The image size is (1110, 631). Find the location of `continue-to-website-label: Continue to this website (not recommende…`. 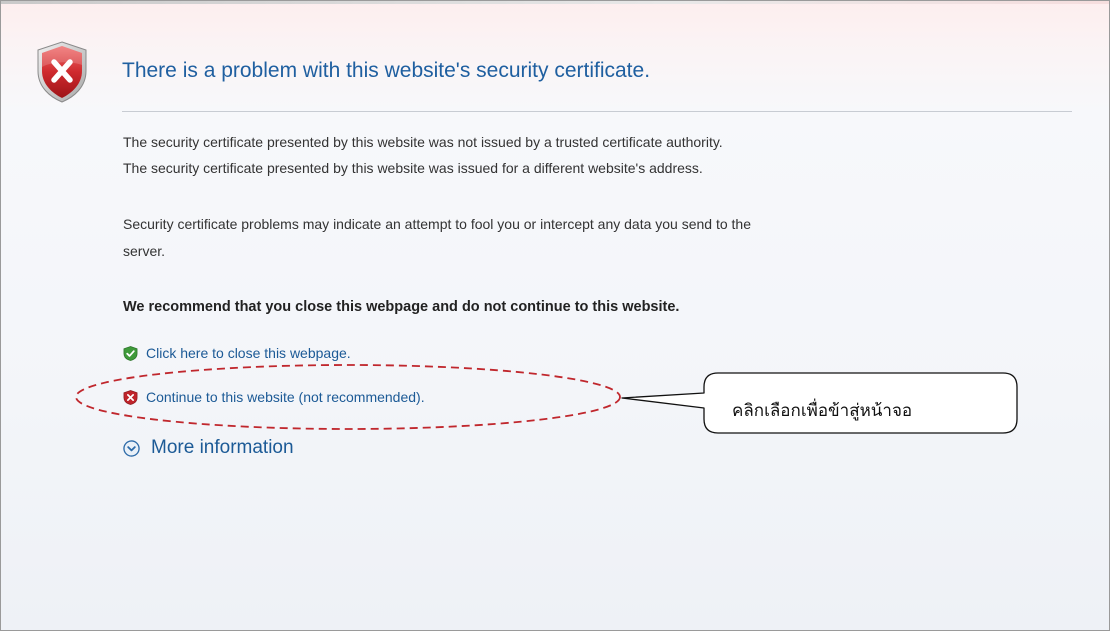

continue-to-website-label: Continue to this website (not recommende… is located at coordinates (285, 397).